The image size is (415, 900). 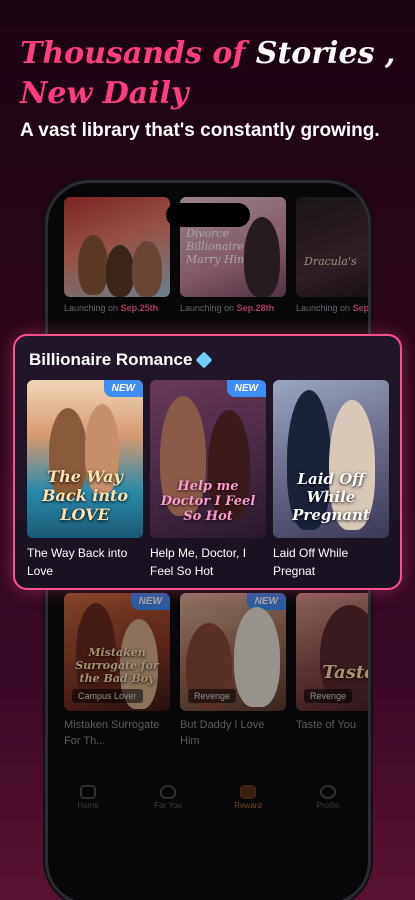 I want to click on book-cover: Laid Off While Pregnant, so click(x=331, y=459).